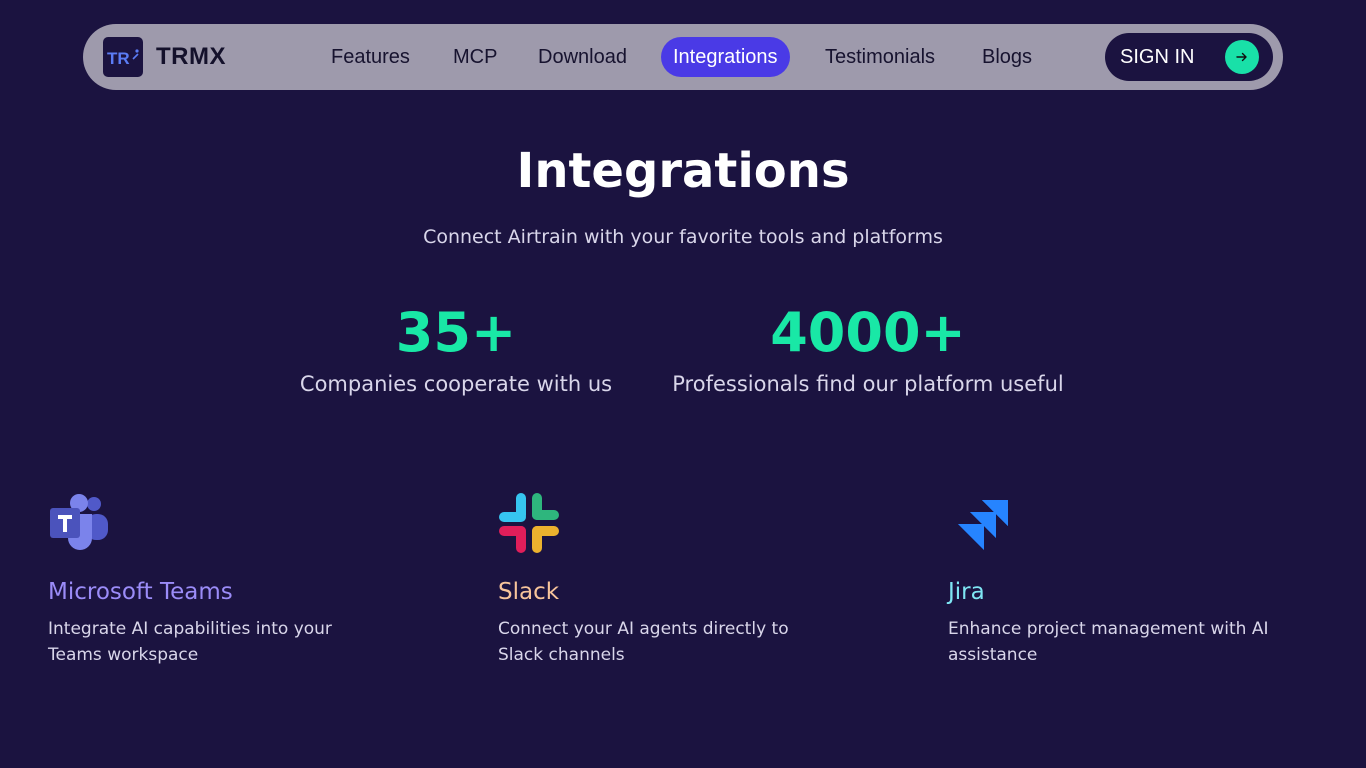 This screenshot has height=768, width=1366. Describe the element at coordinates (191, 57) in the screenshot. I see `brand-name: TRMX` at that location.